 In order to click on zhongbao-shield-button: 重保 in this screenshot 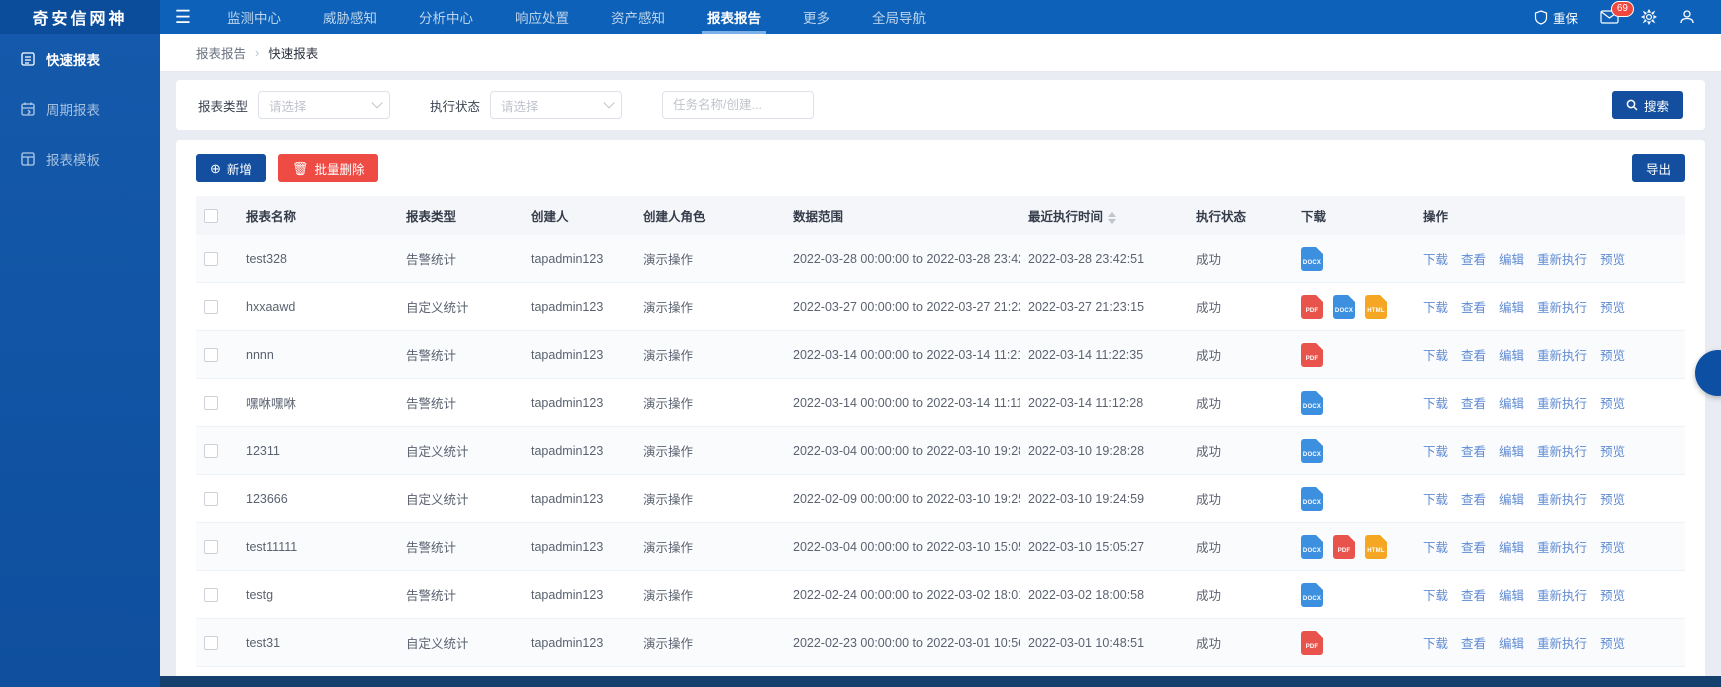, I will do `click(1556, 17)`.